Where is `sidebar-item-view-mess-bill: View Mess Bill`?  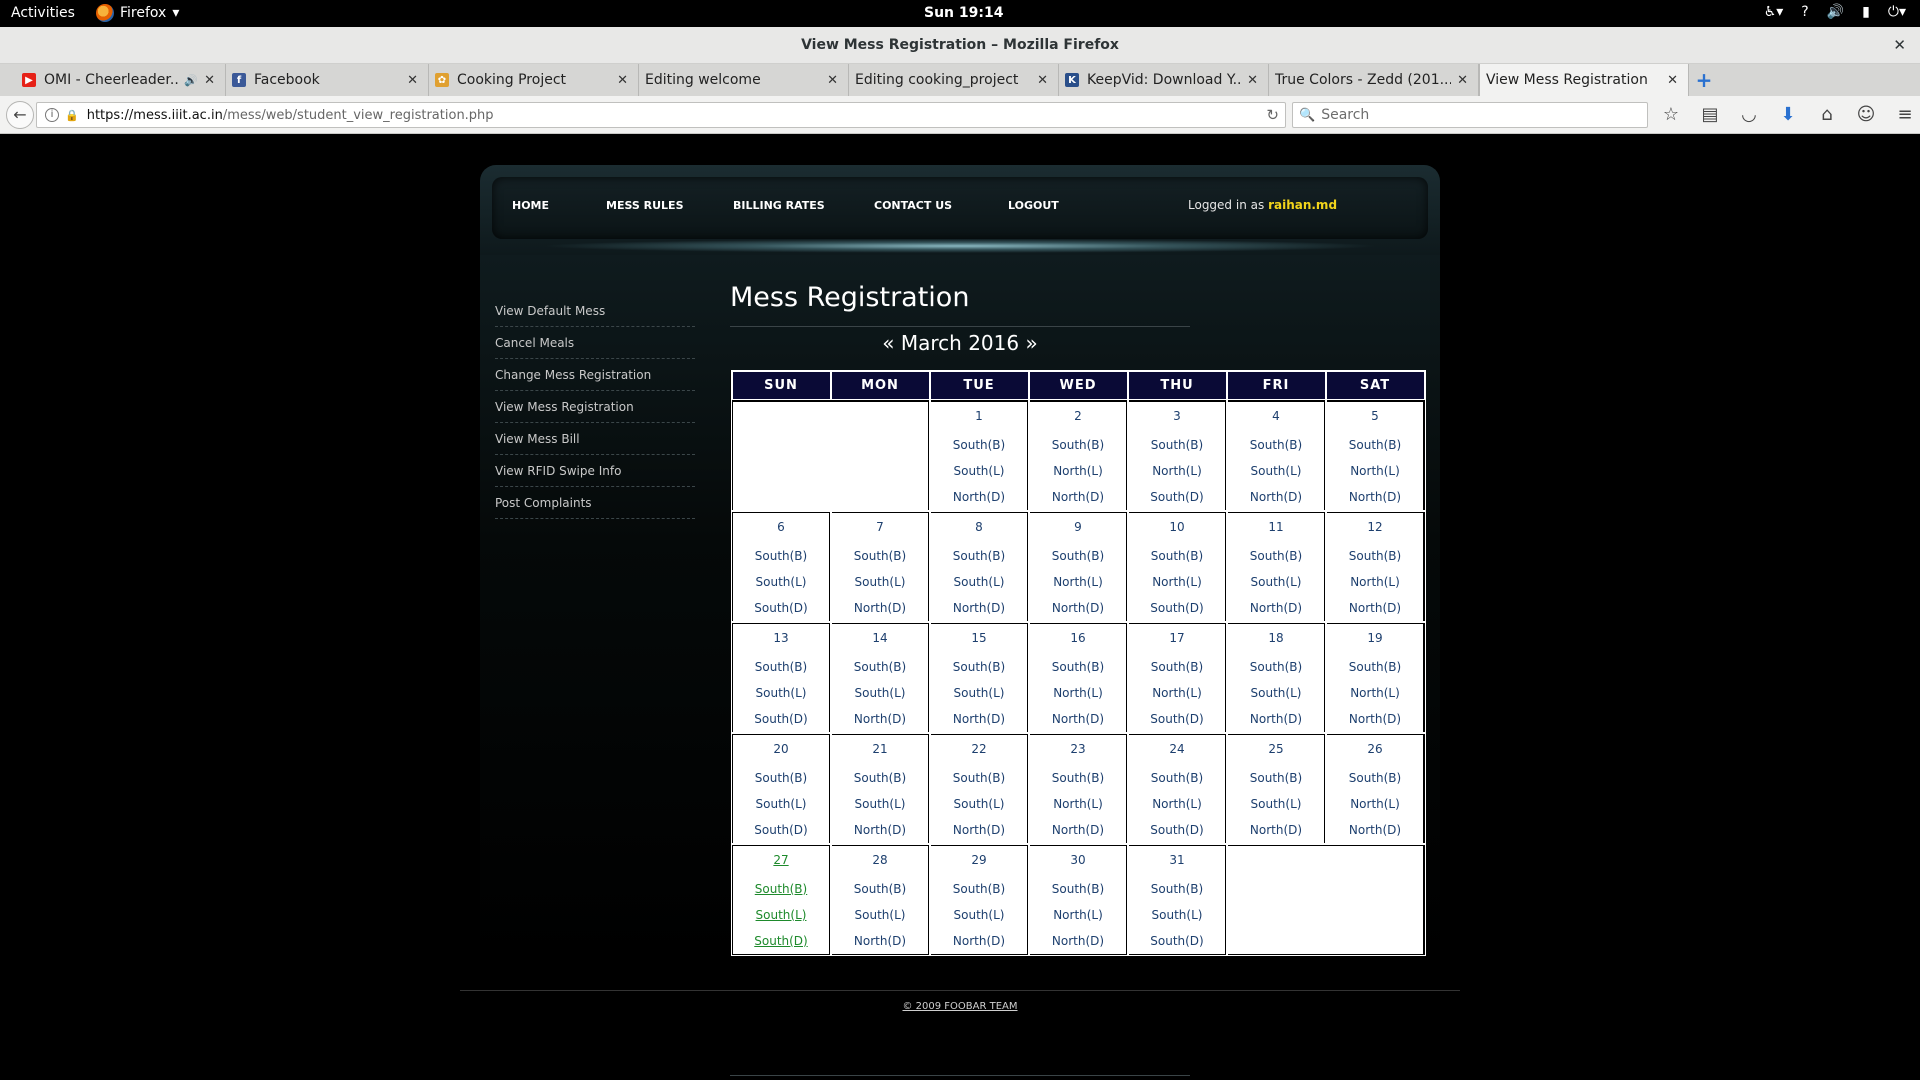 sidebar-item-view-mess-bill: View Mess Bill is located at coordinates (595, 439).